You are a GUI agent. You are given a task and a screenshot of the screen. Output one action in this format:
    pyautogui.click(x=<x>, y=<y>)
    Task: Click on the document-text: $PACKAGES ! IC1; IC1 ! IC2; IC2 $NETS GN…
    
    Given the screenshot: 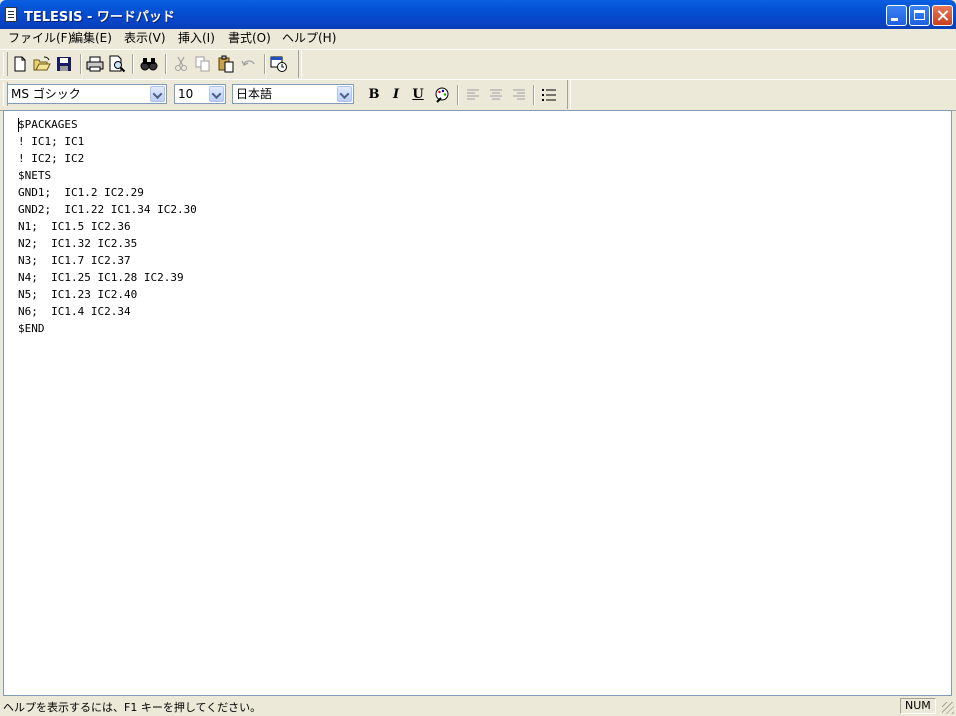 What is the action you would take?
    pyautogui.click(x=107, y=226)
    